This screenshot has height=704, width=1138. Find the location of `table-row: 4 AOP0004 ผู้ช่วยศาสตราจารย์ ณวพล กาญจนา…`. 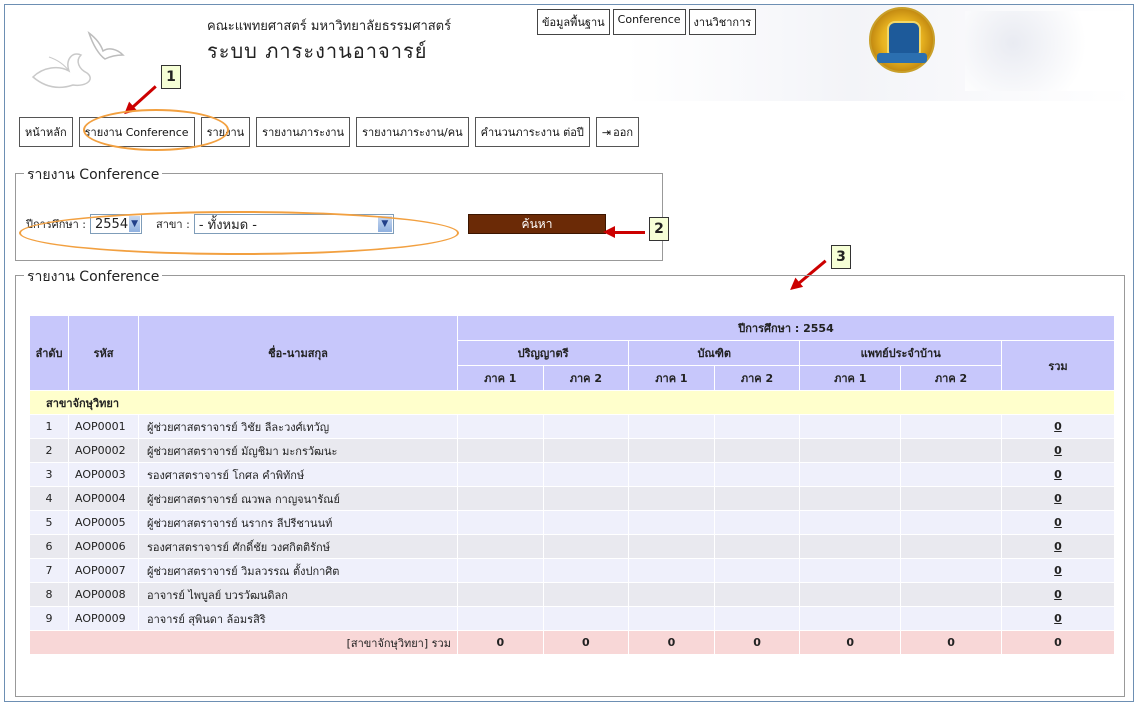

table-row: 4 AOP0004 ผู้ช่วยศาสตราจารย์ ณวพล กาญจนา… is located at coordinates (572, 498).